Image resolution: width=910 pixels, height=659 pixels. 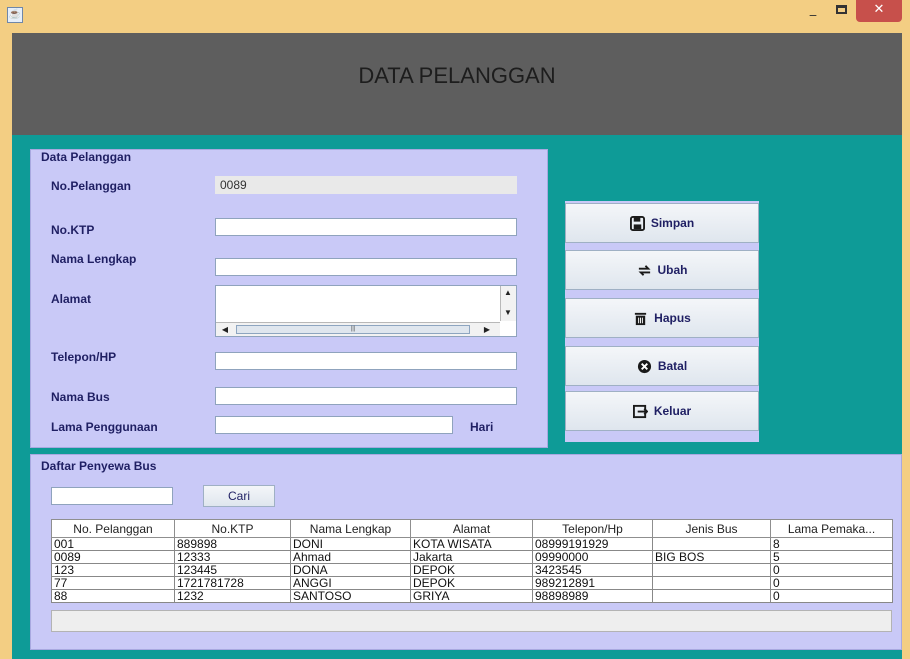 I want to click on table-cell: 1232, so click(x=232, y=596).